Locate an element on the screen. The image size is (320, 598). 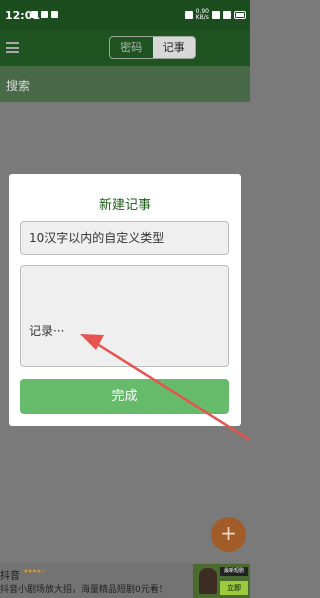
tab-notes: 记事 is located at coordinates (173, 47).